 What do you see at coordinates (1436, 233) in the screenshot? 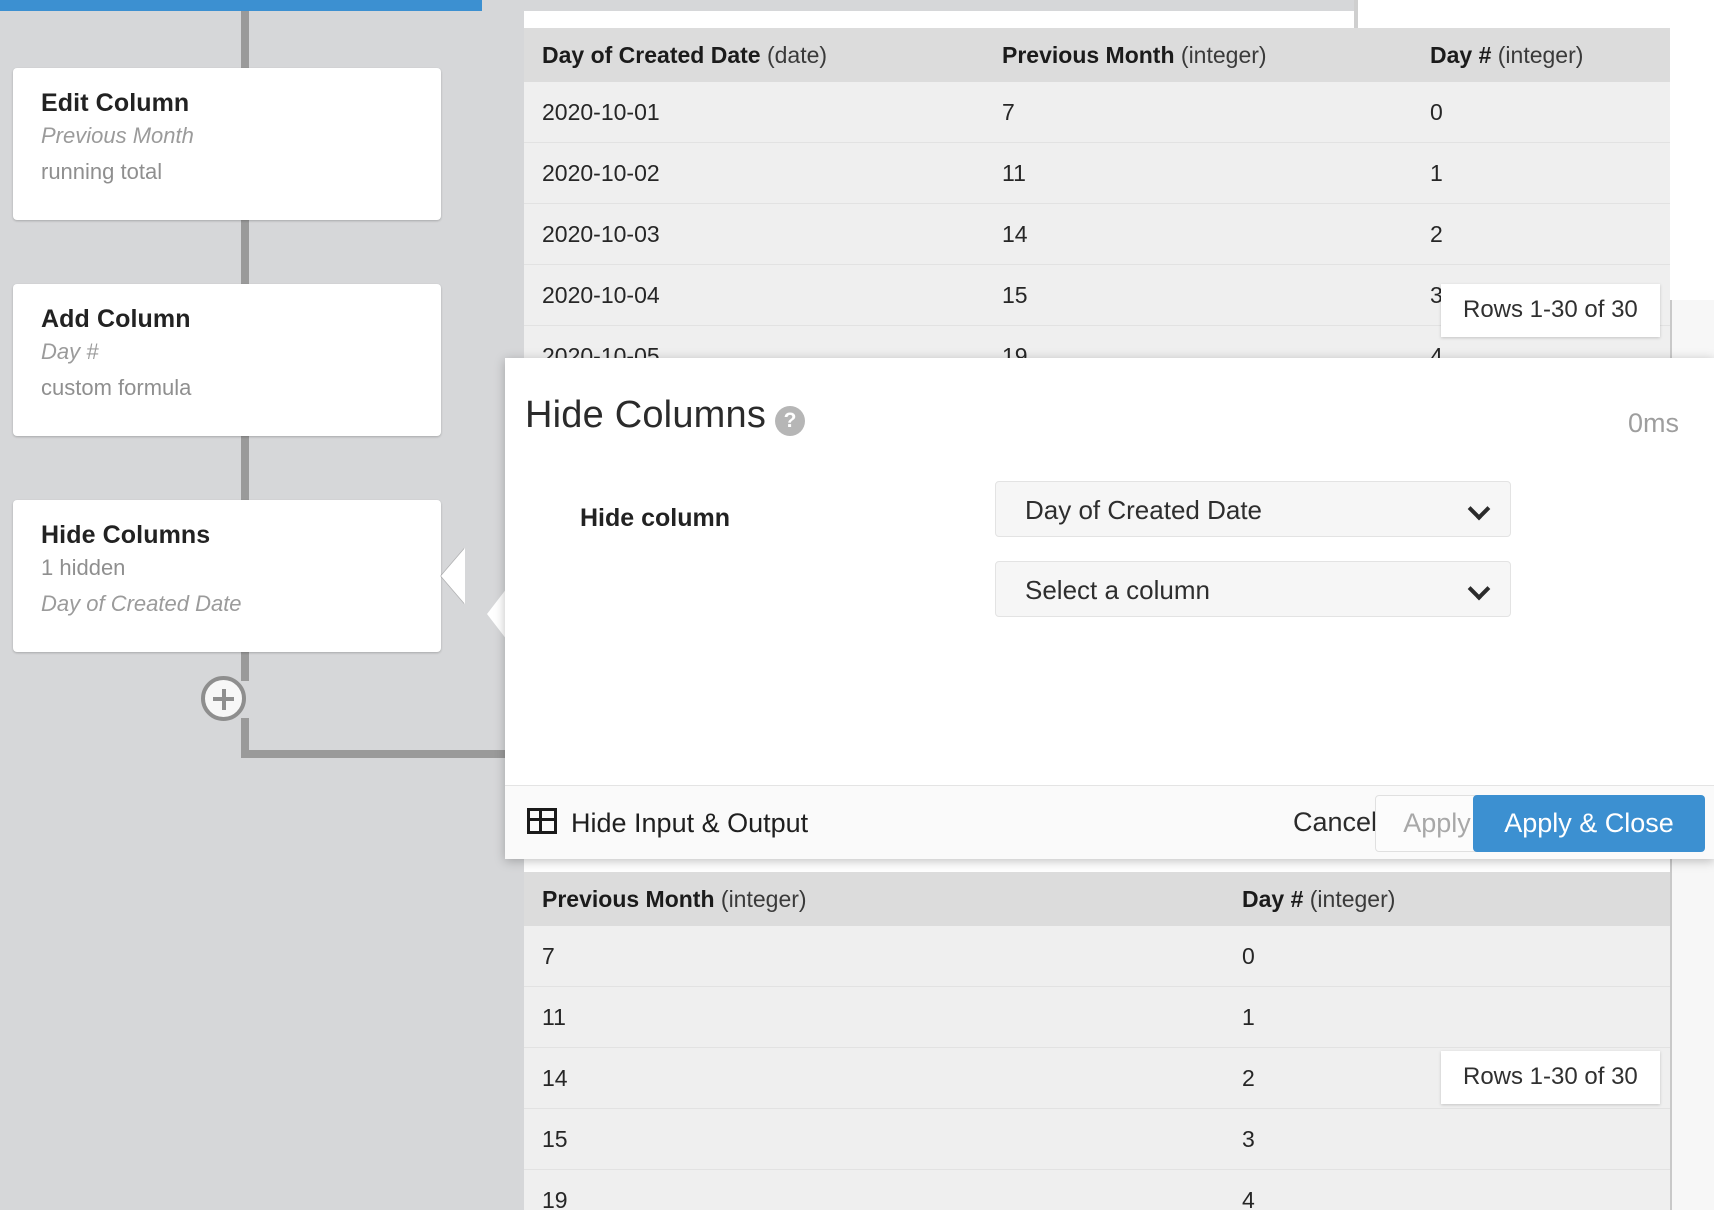
I see `cell: 2` at bounding box center [1436, 233].